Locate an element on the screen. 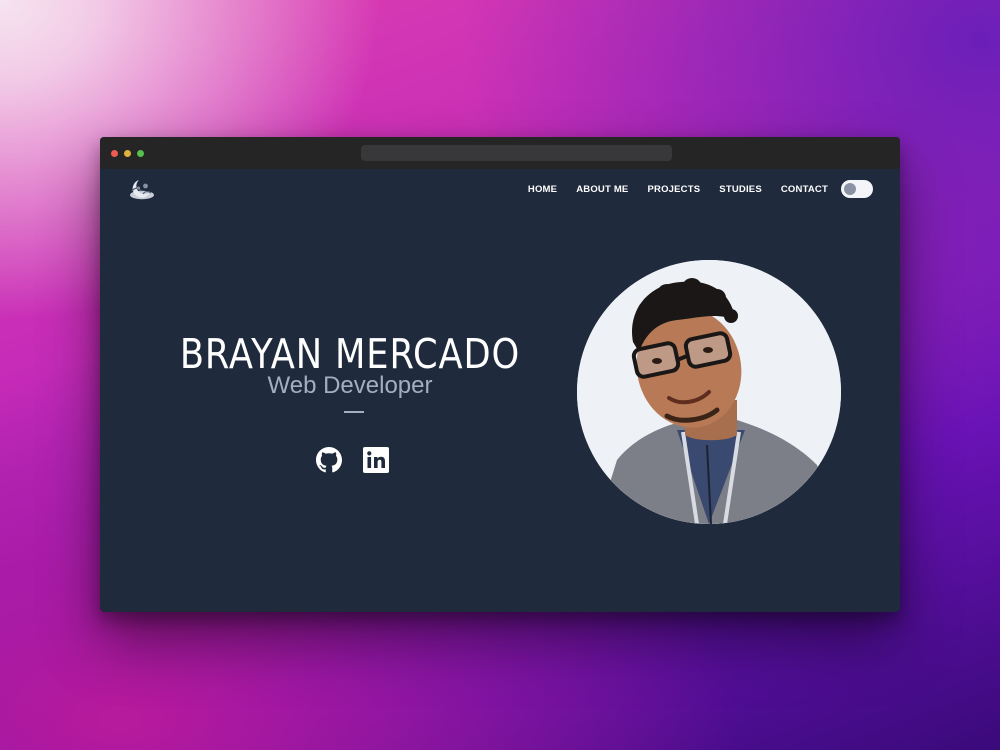  site-navbar: HOME ABOUT ME PROJECTS STUDIES CONTACT is located at coordinates (500, 189).